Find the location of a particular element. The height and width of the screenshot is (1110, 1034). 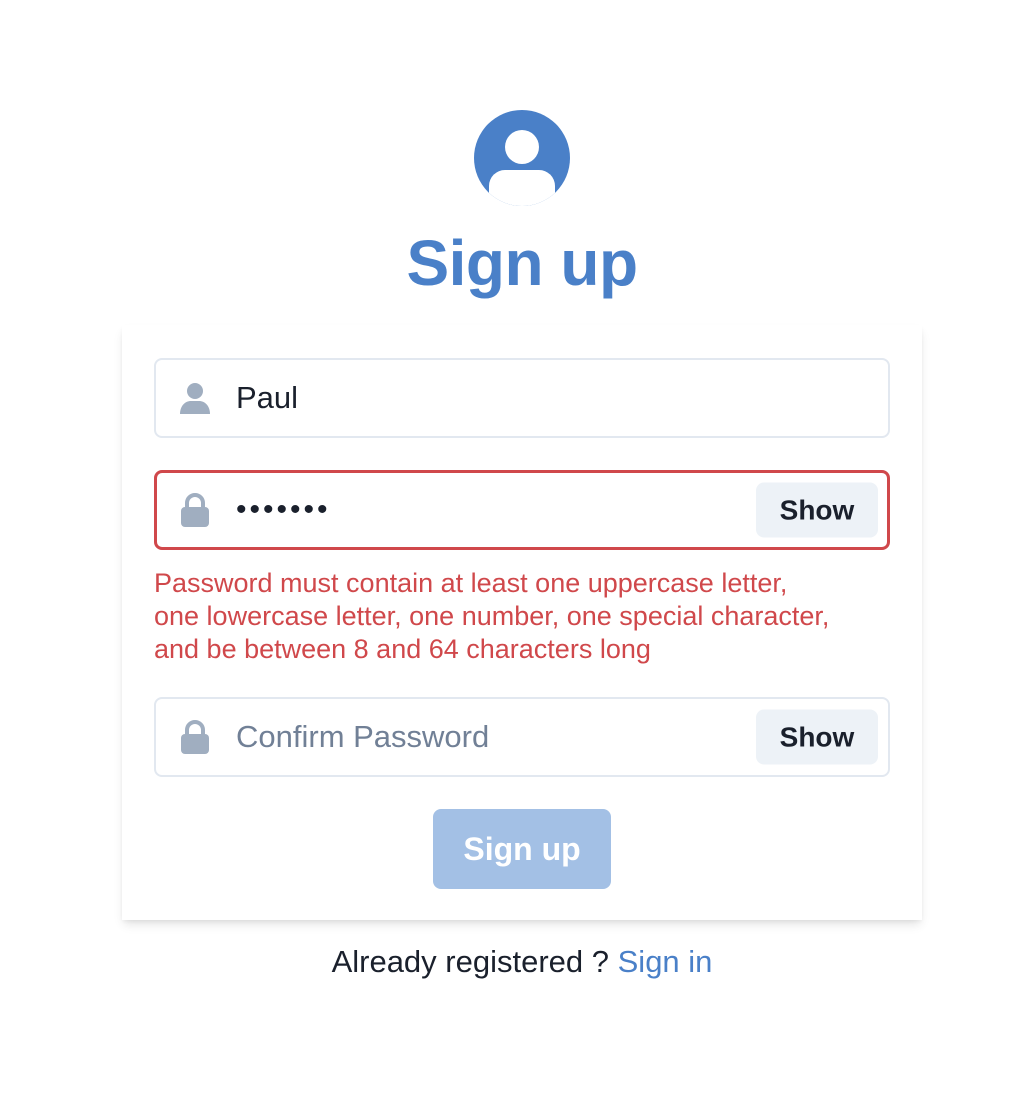

user-icon is located at coordinates (195, 398).